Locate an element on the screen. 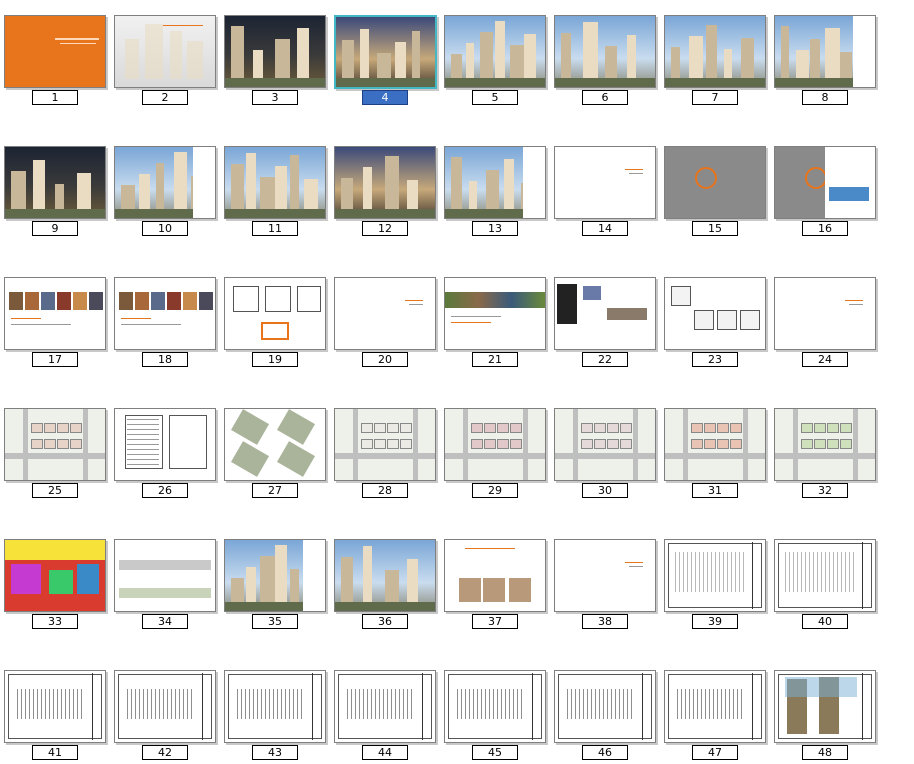  slide-number-label: 21 is located at coordinates (495, 359).